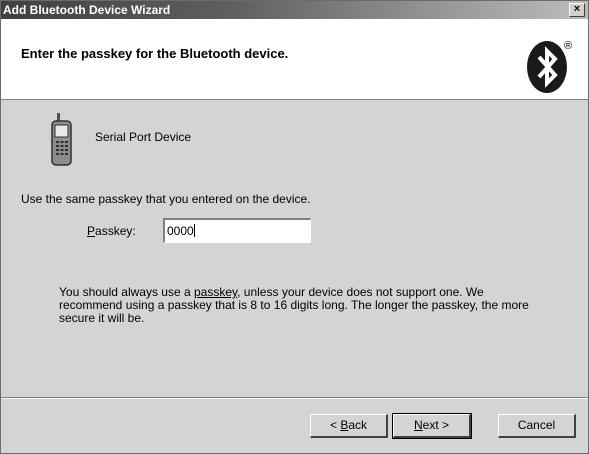 Image resolution: width=589 pixels, height=454 pixels. Describe the element at coordinates (194, 230) in the screenshot. I see `text-caret` at that location.